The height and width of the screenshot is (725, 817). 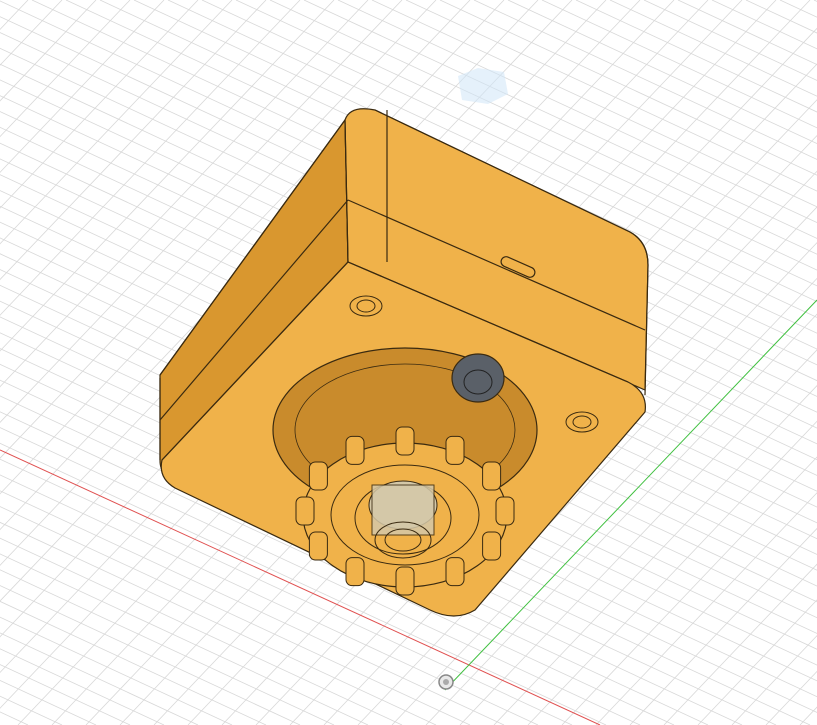 I want to click on origin-marker-icon, so click(x=446, y=682).